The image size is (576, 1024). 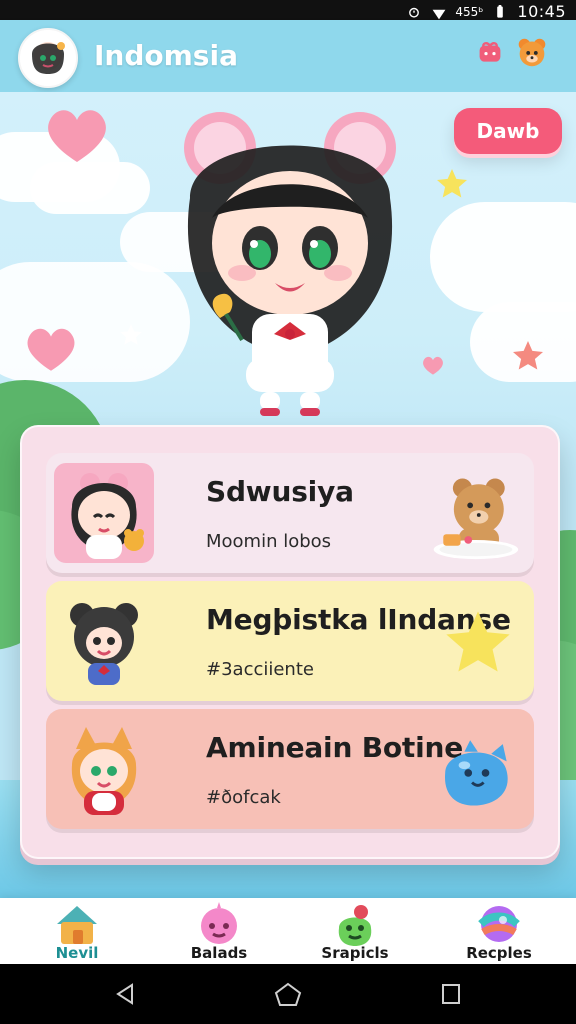 I want to click on bottom-navigation: Nevil Balads Srapicls Recples, so click(x=288, y=931).